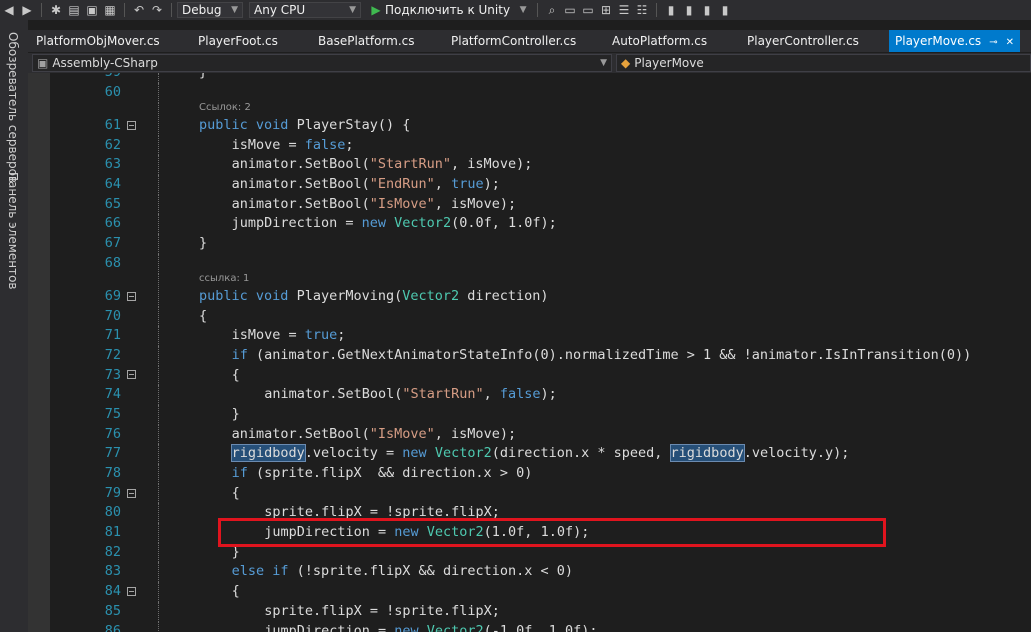 This screenshot has width=1031, height=632. I want to click on new-item-icon: ✱, so click(56, 10).